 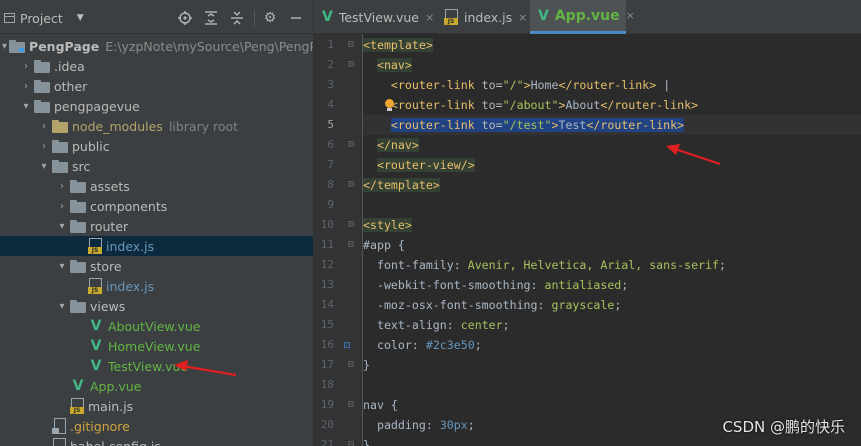 I want to click on target-icon, so click(x=185, y=18).